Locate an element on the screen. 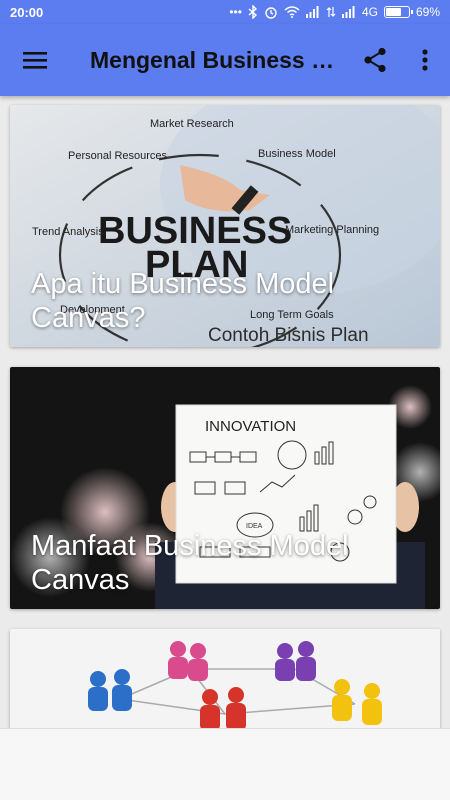  article-card is located at coordinates (225, 678).